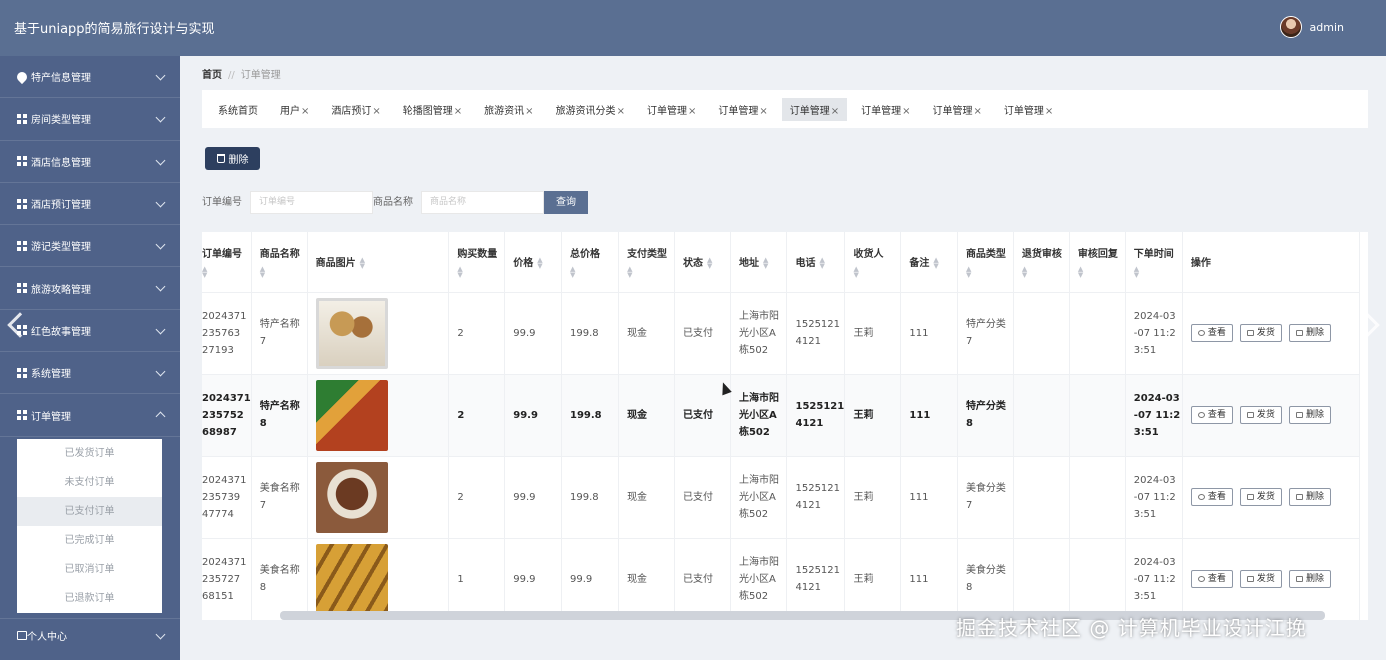 The width and height of the screenshot is (1386, 660). Describe the element at coordinates (873, 262) in the screenshot. I see `col-receiver: 收货人 ▲ ▼` at that location.